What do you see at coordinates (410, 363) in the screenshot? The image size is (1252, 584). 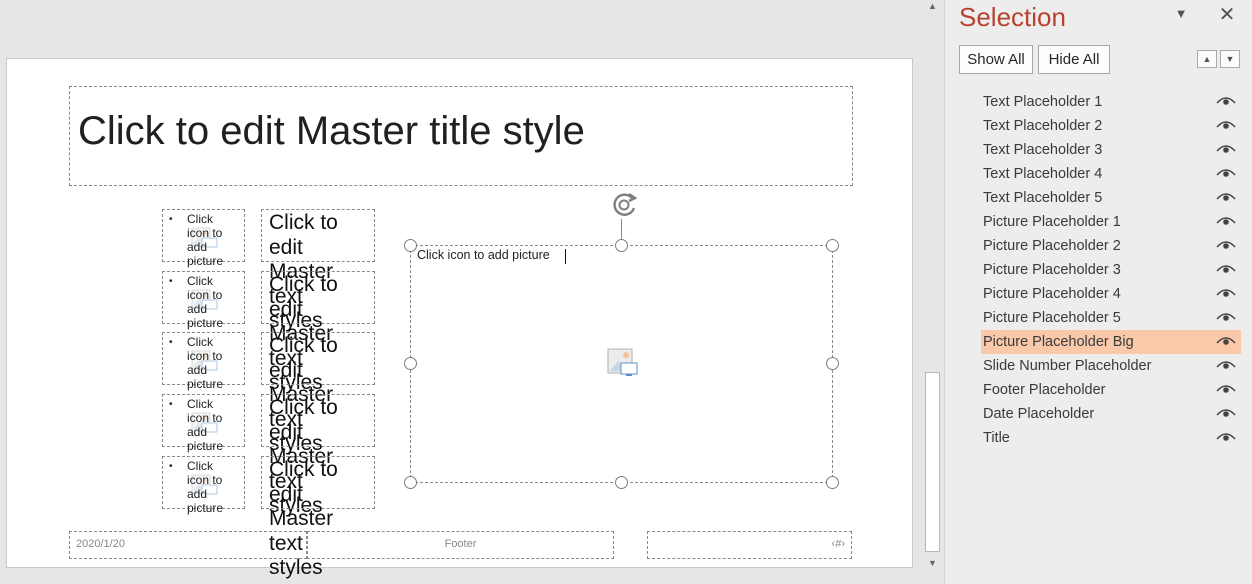 I see `resize-handle-left` at bounding box center [410, 363].